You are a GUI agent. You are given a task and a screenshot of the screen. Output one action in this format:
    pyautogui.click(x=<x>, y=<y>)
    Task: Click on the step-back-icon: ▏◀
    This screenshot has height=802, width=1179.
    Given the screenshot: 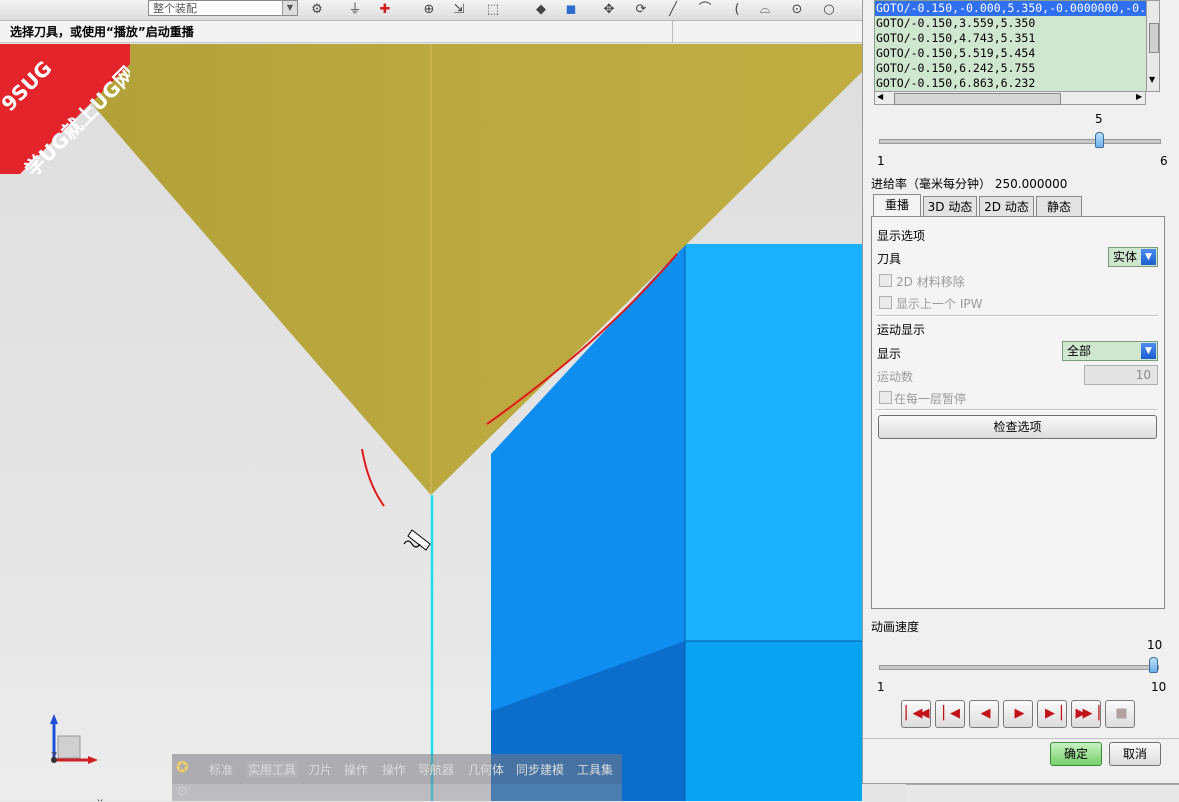 What is the action you would take?
    pyautogui.click(x=951, y=713)
    